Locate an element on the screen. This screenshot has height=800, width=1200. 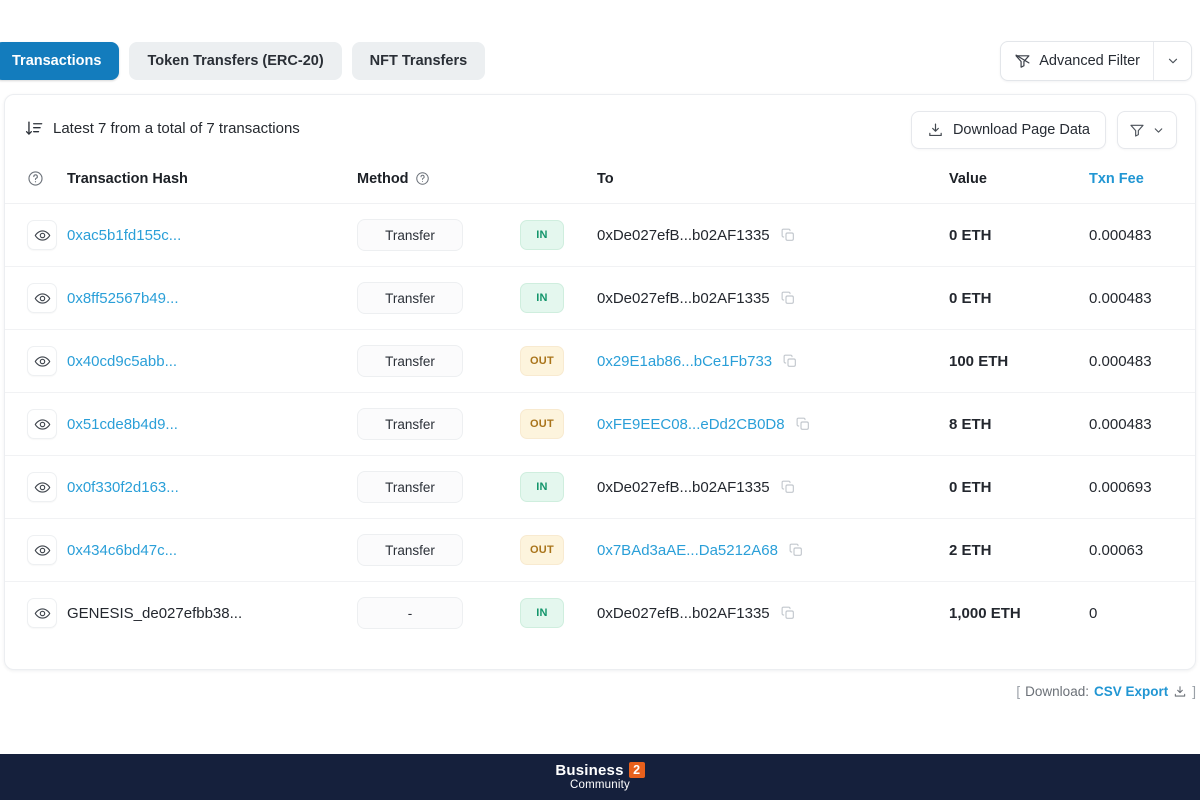
download-page-data-button: Download Page Data is located at coordinates (1008, 130).